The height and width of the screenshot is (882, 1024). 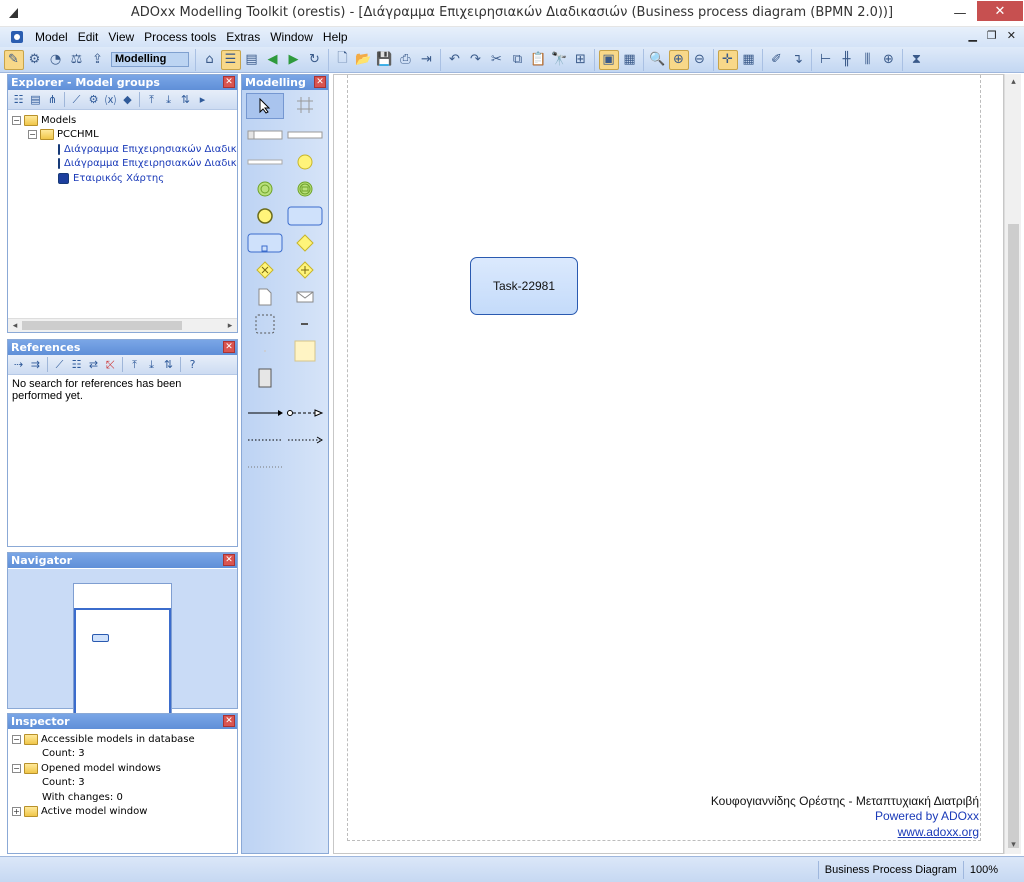 What do you see at coordinates (110, 364) in the screenshot?
I see `remove-reference-icon: ⤪` at bounding box center [110, 364].